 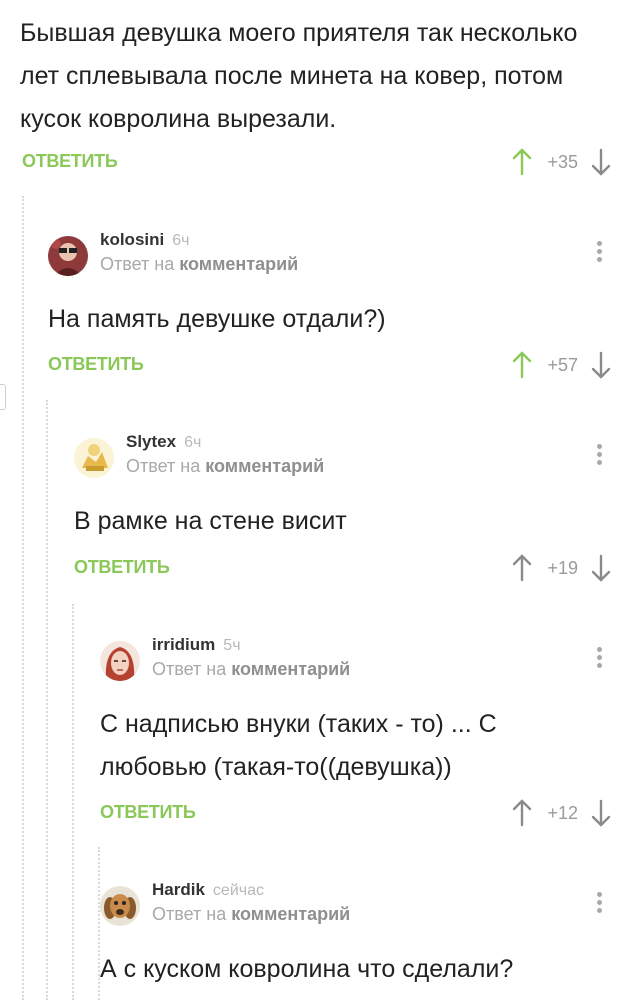 I want to click on vote-controls: +19, so click(x=561, y=568).